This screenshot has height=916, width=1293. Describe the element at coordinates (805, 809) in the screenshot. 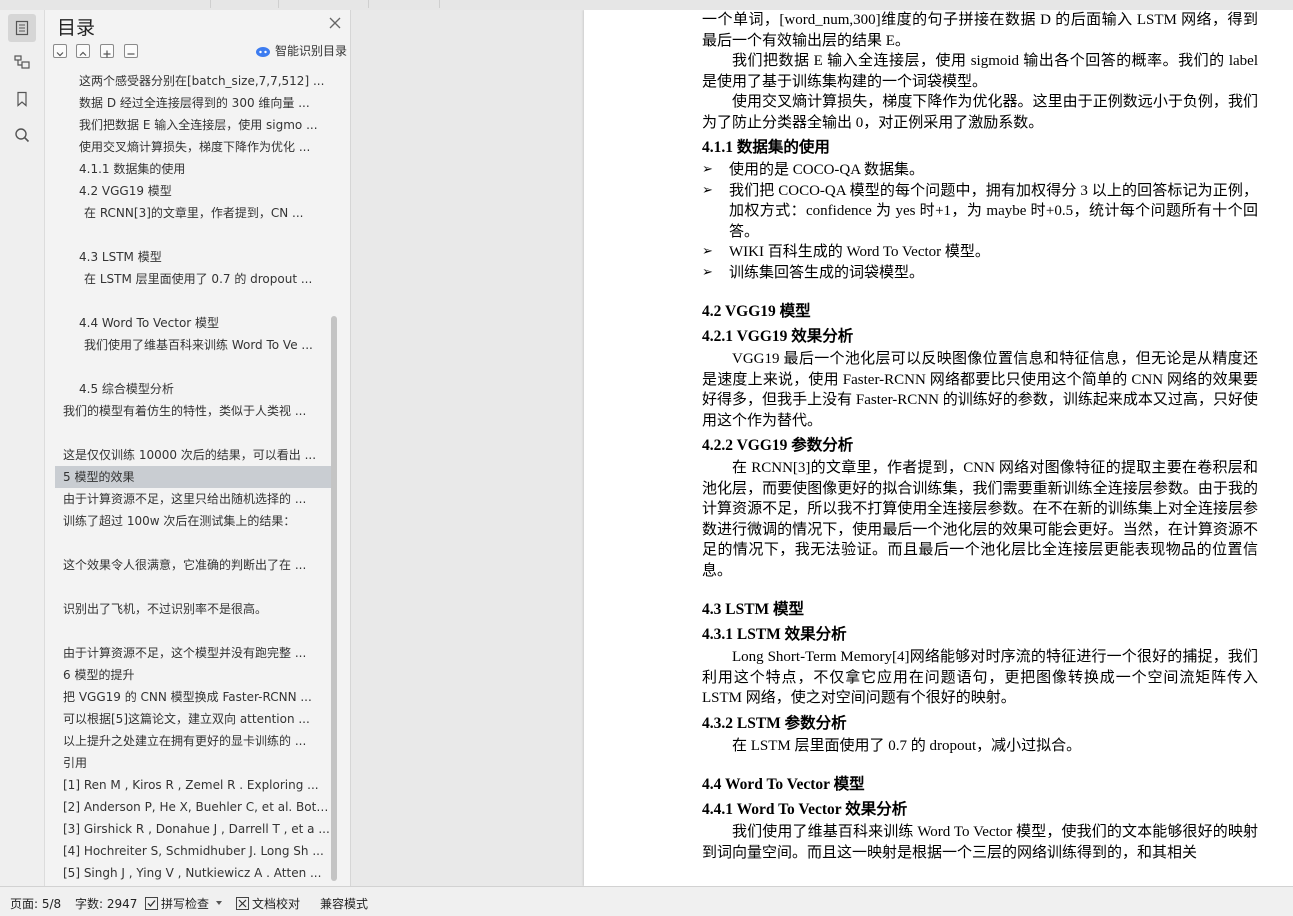

I see `heading-4-4-1: 4.4.1 Word To Vector 效果分析` at that location.